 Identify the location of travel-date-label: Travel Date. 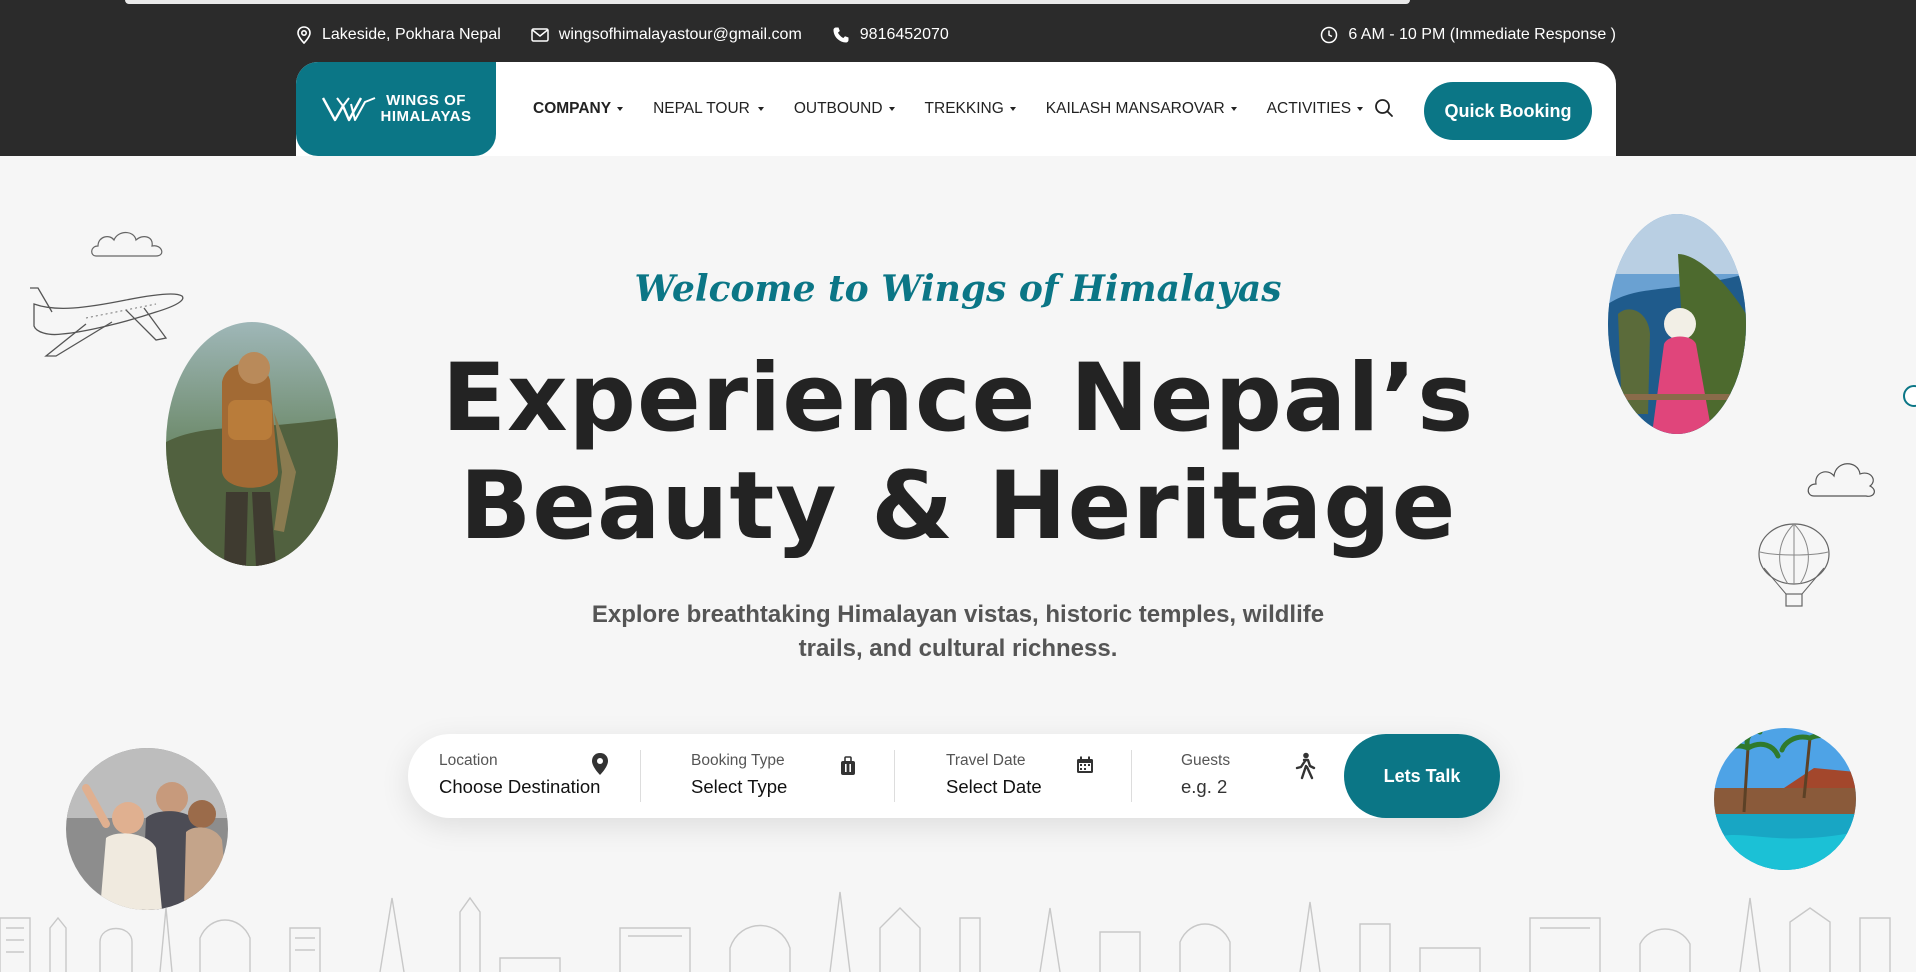
(986, 760).